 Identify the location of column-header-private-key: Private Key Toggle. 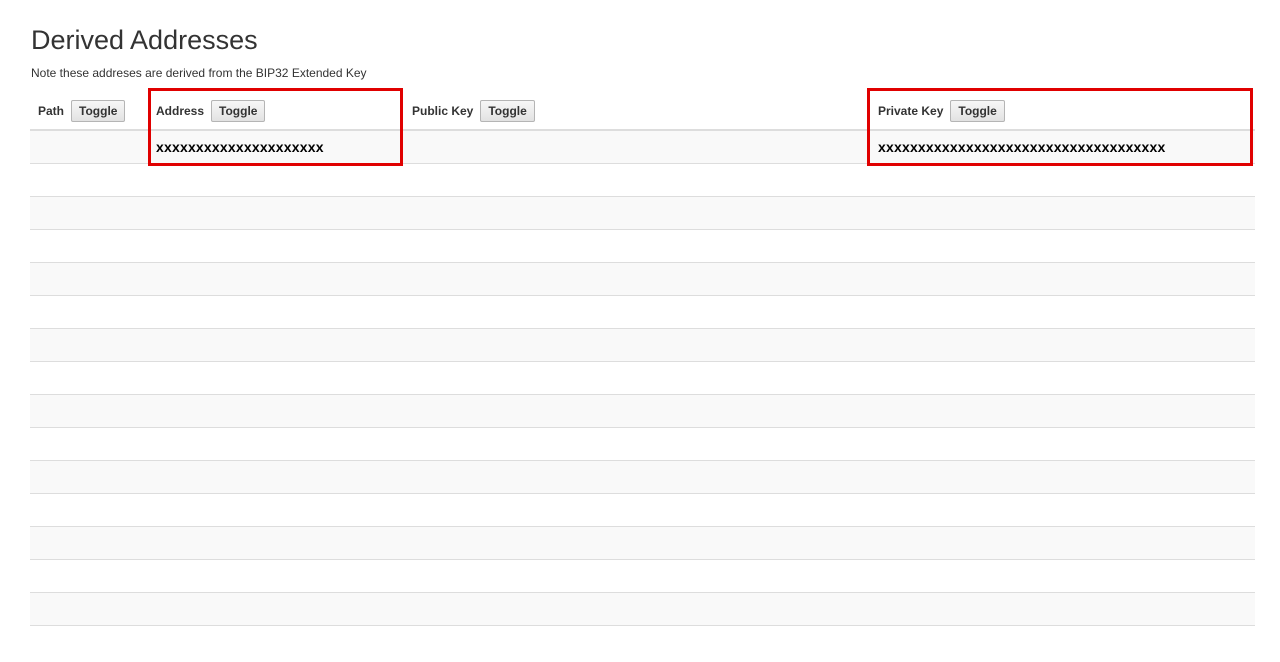
(1062, 111).